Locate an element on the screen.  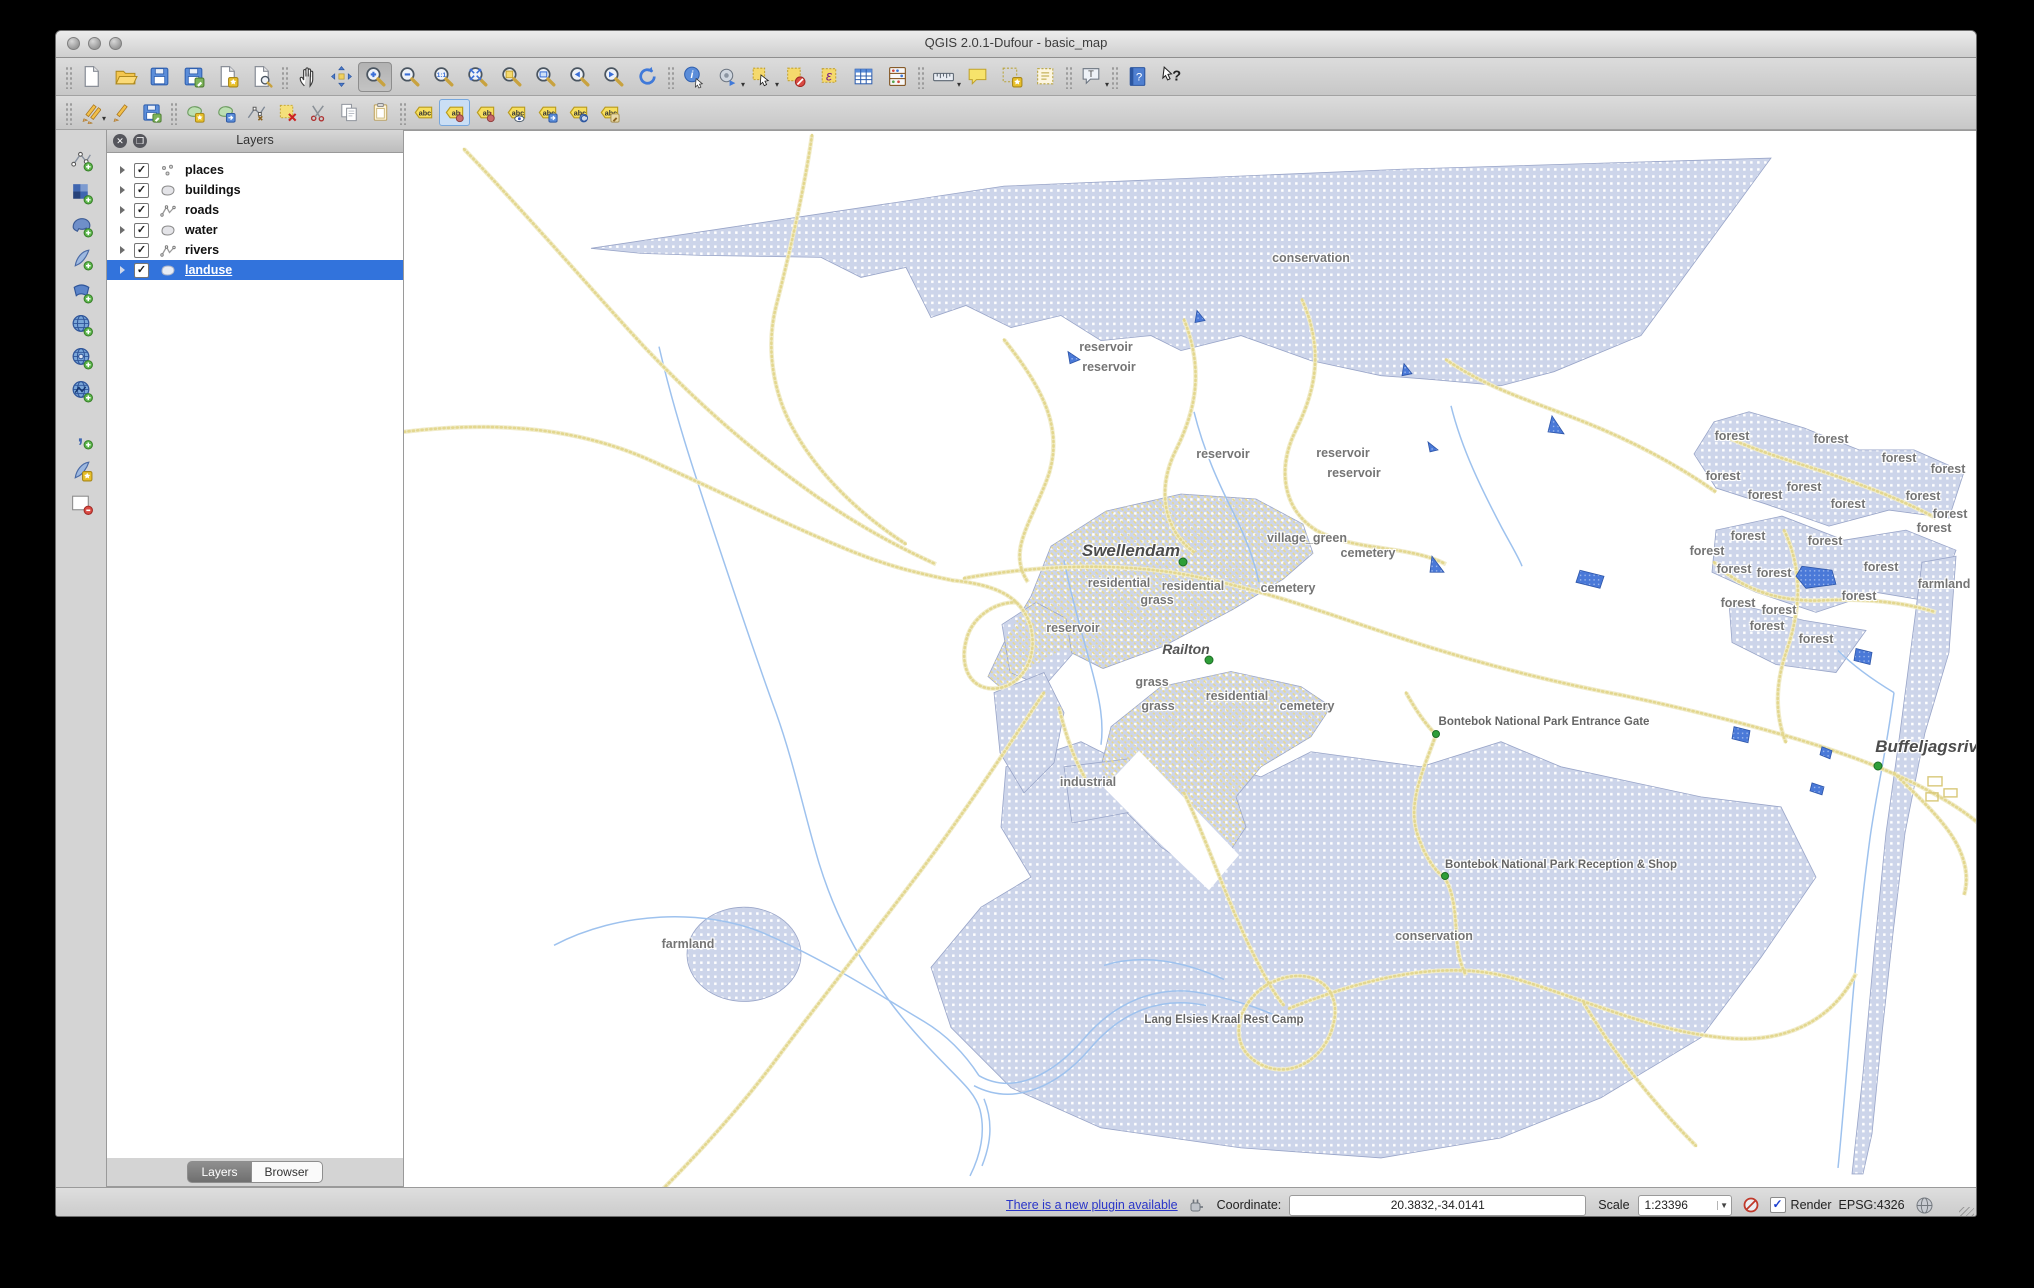
chevron-down-icon: ▼ is located at coordinates (1723, 1205).